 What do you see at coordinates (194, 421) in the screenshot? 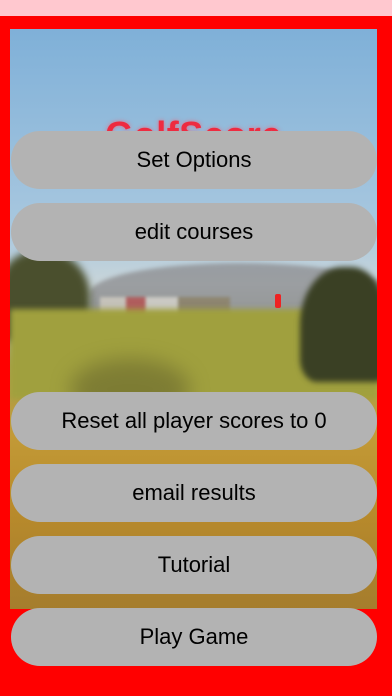
I see `reset-scores-button: Reset all player scores to 0` at bounding box center [194, 421].